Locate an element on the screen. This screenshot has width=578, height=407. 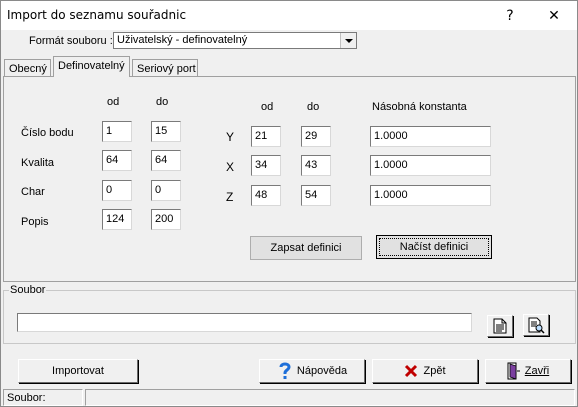
nacist-definici-button: Načíst definici is located at coordinates (434, 247).